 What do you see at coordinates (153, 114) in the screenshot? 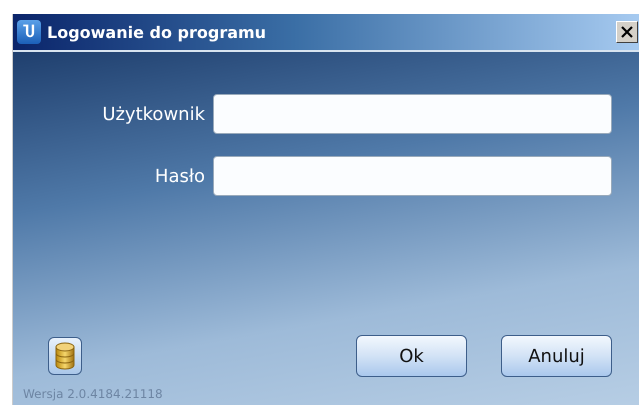
I see `field-label: Użytkownik` at bounding box center [153, 114].